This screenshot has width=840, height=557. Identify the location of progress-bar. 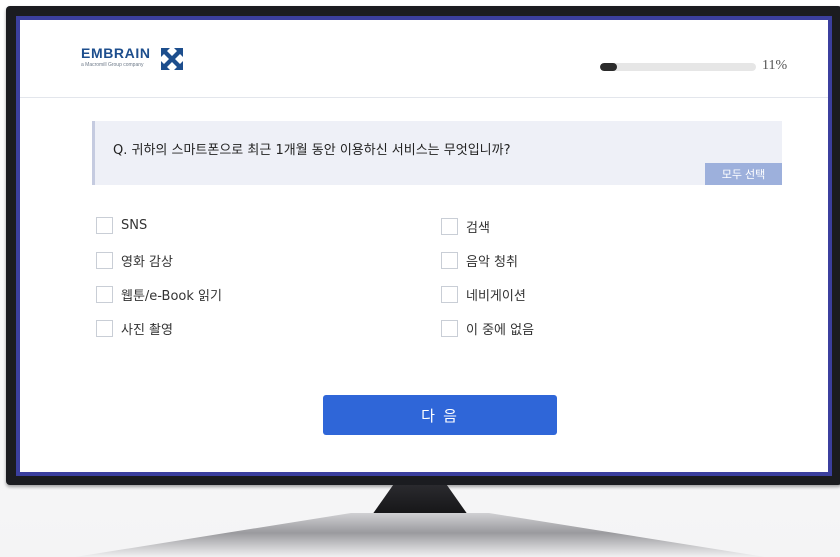
(678, 67).